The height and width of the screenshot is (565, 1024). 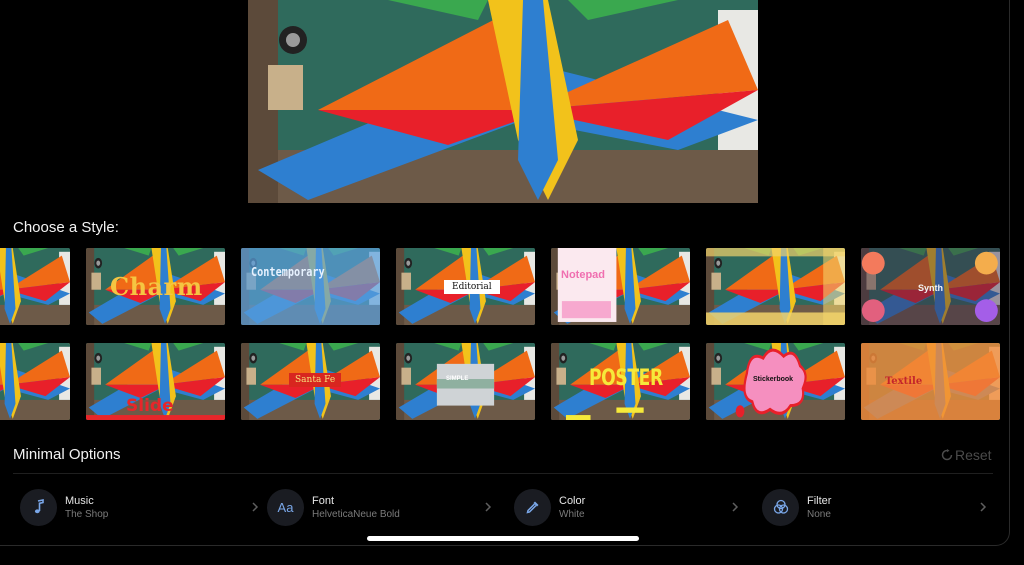 I want to click on filter-circles-icon, so click(x=780, y=506).